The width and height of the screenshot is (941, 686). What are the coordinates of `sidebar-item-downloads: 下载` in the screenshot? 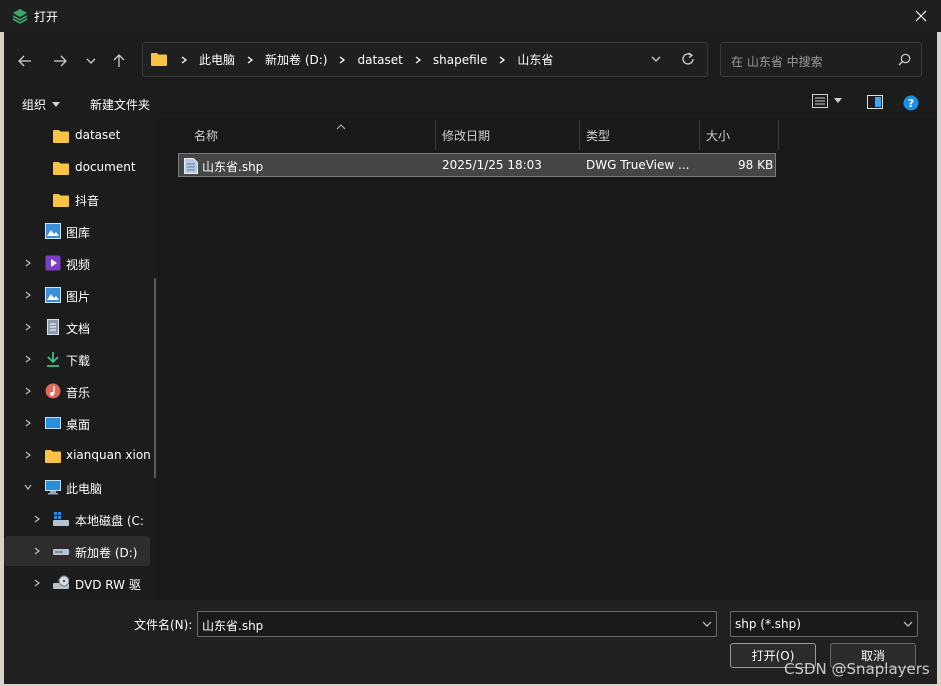 It's located at (77, 359).